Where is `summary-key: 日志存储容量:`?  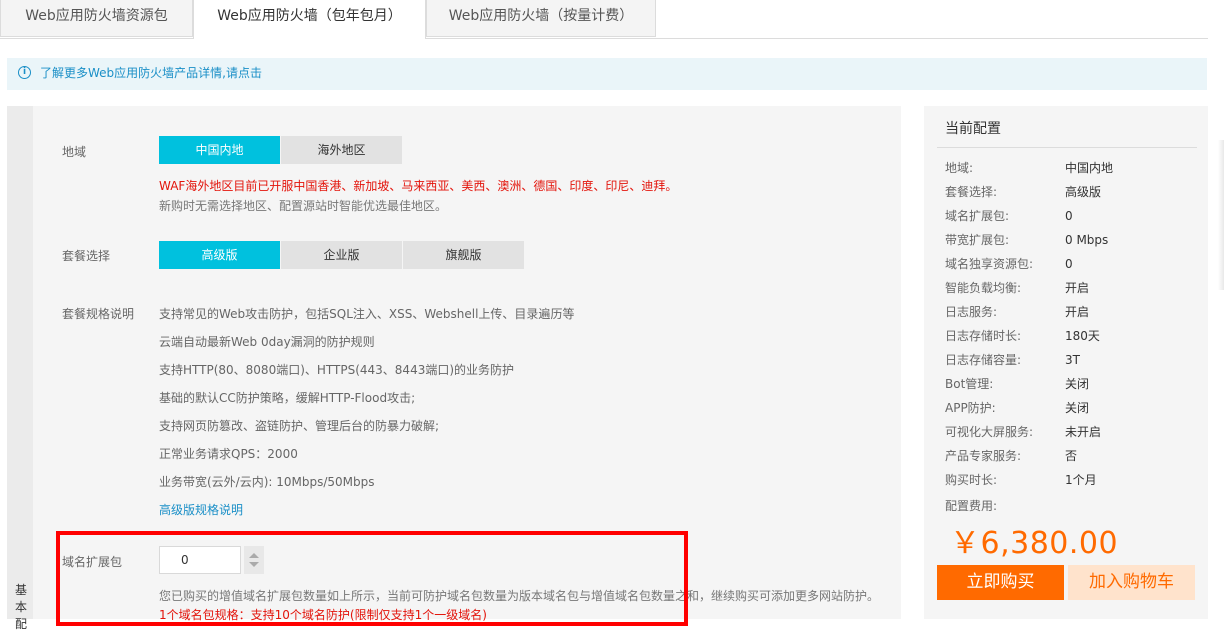
summary-key: 日志存储容量: is located at coordinates (983, 360).